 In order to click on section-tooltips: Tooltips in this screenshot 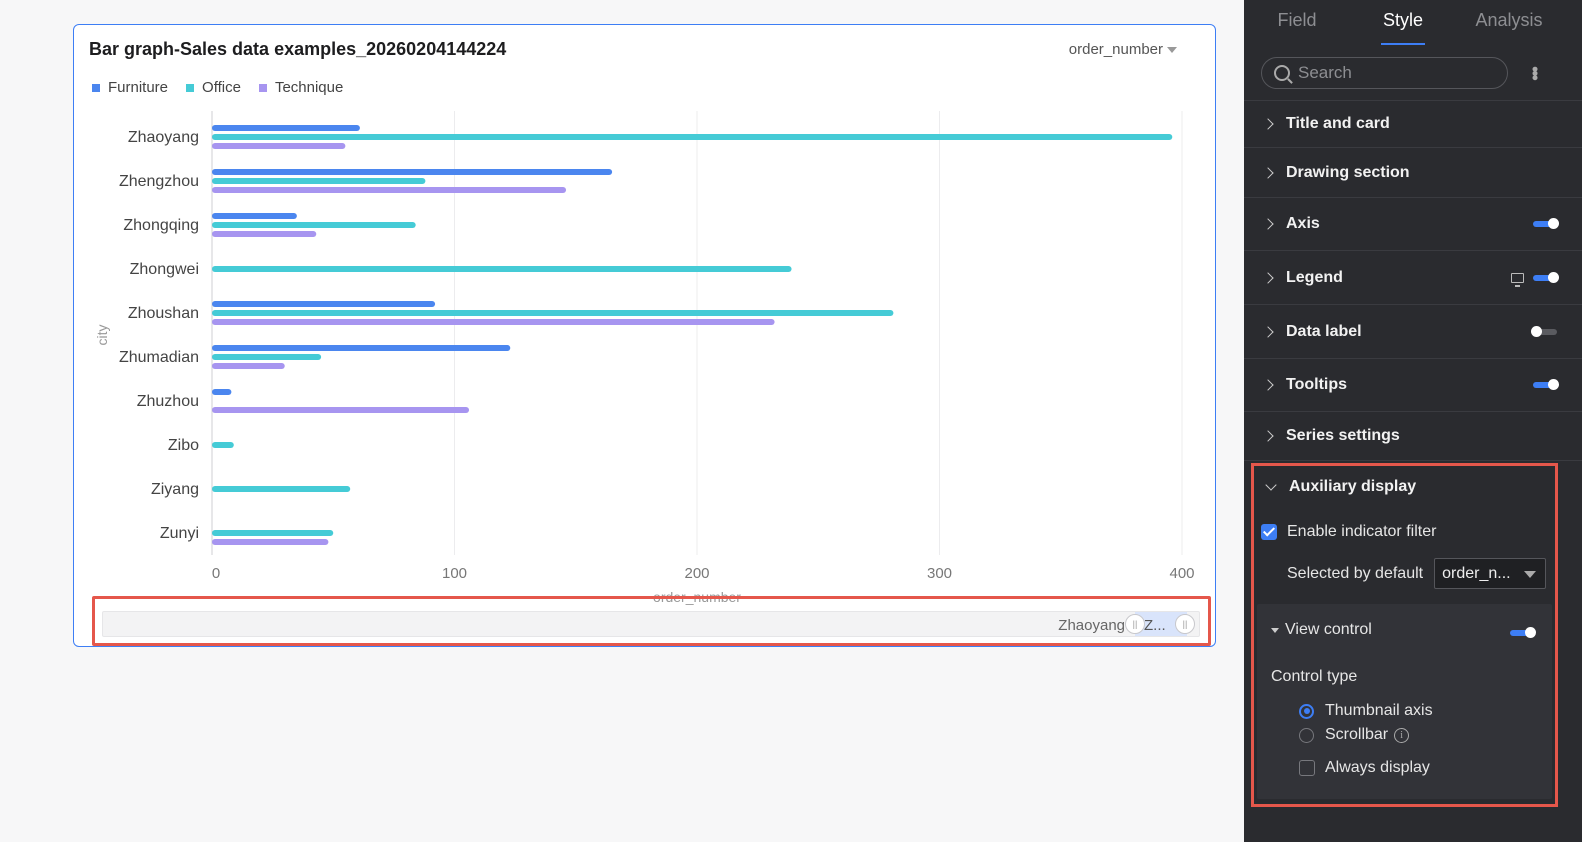, I will do `click(1413, 385)`.